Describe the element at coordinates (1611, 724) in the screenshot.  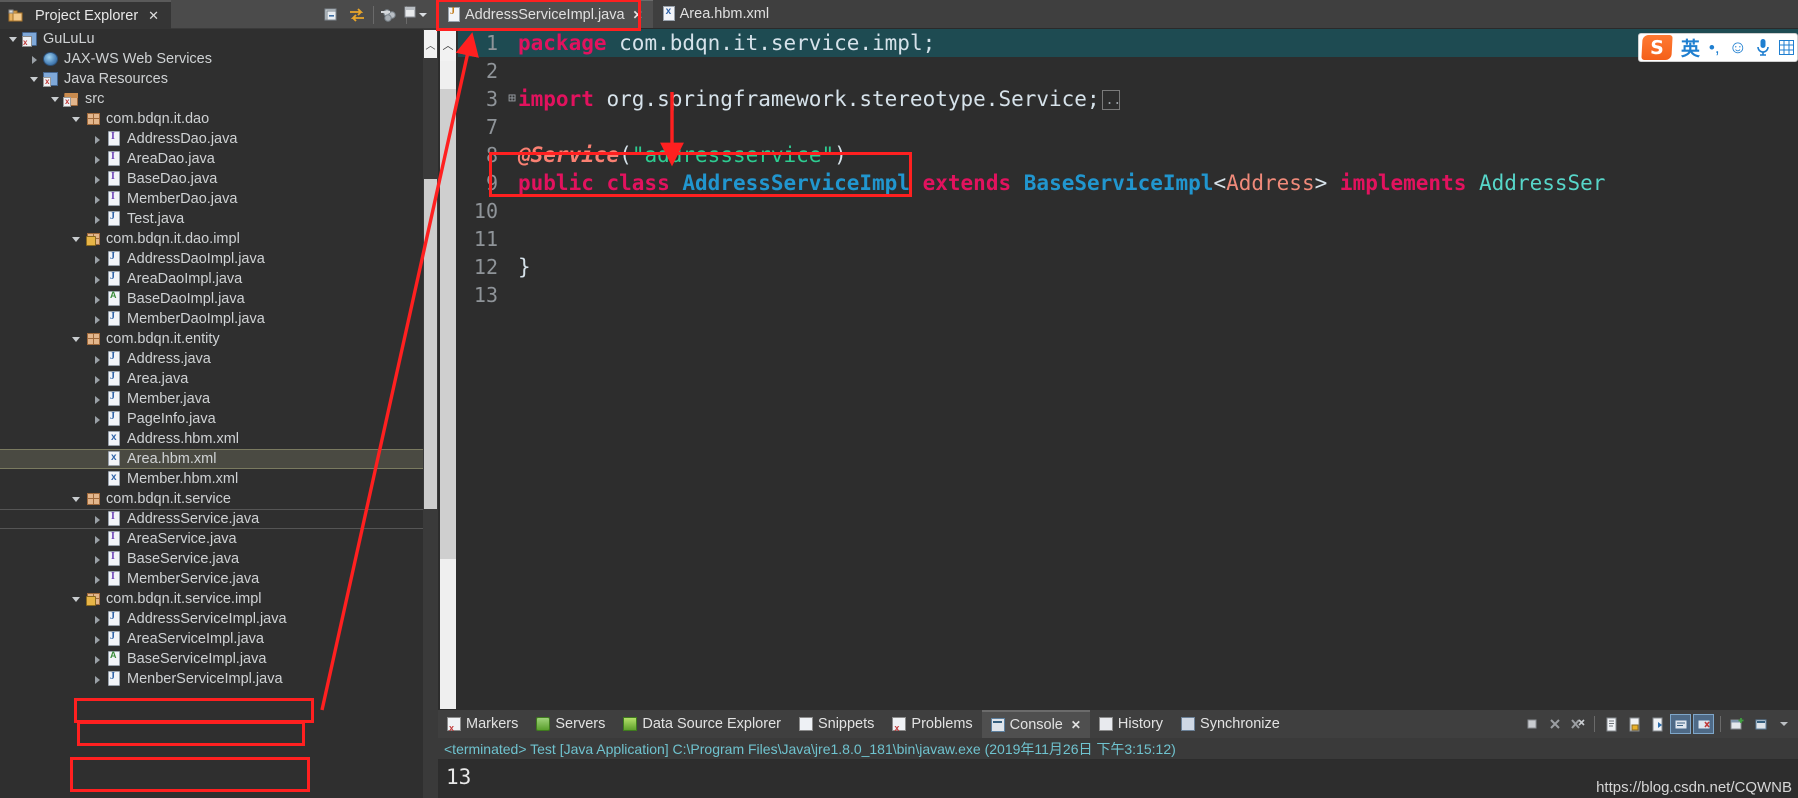
I see `open-console-icon` at that location.